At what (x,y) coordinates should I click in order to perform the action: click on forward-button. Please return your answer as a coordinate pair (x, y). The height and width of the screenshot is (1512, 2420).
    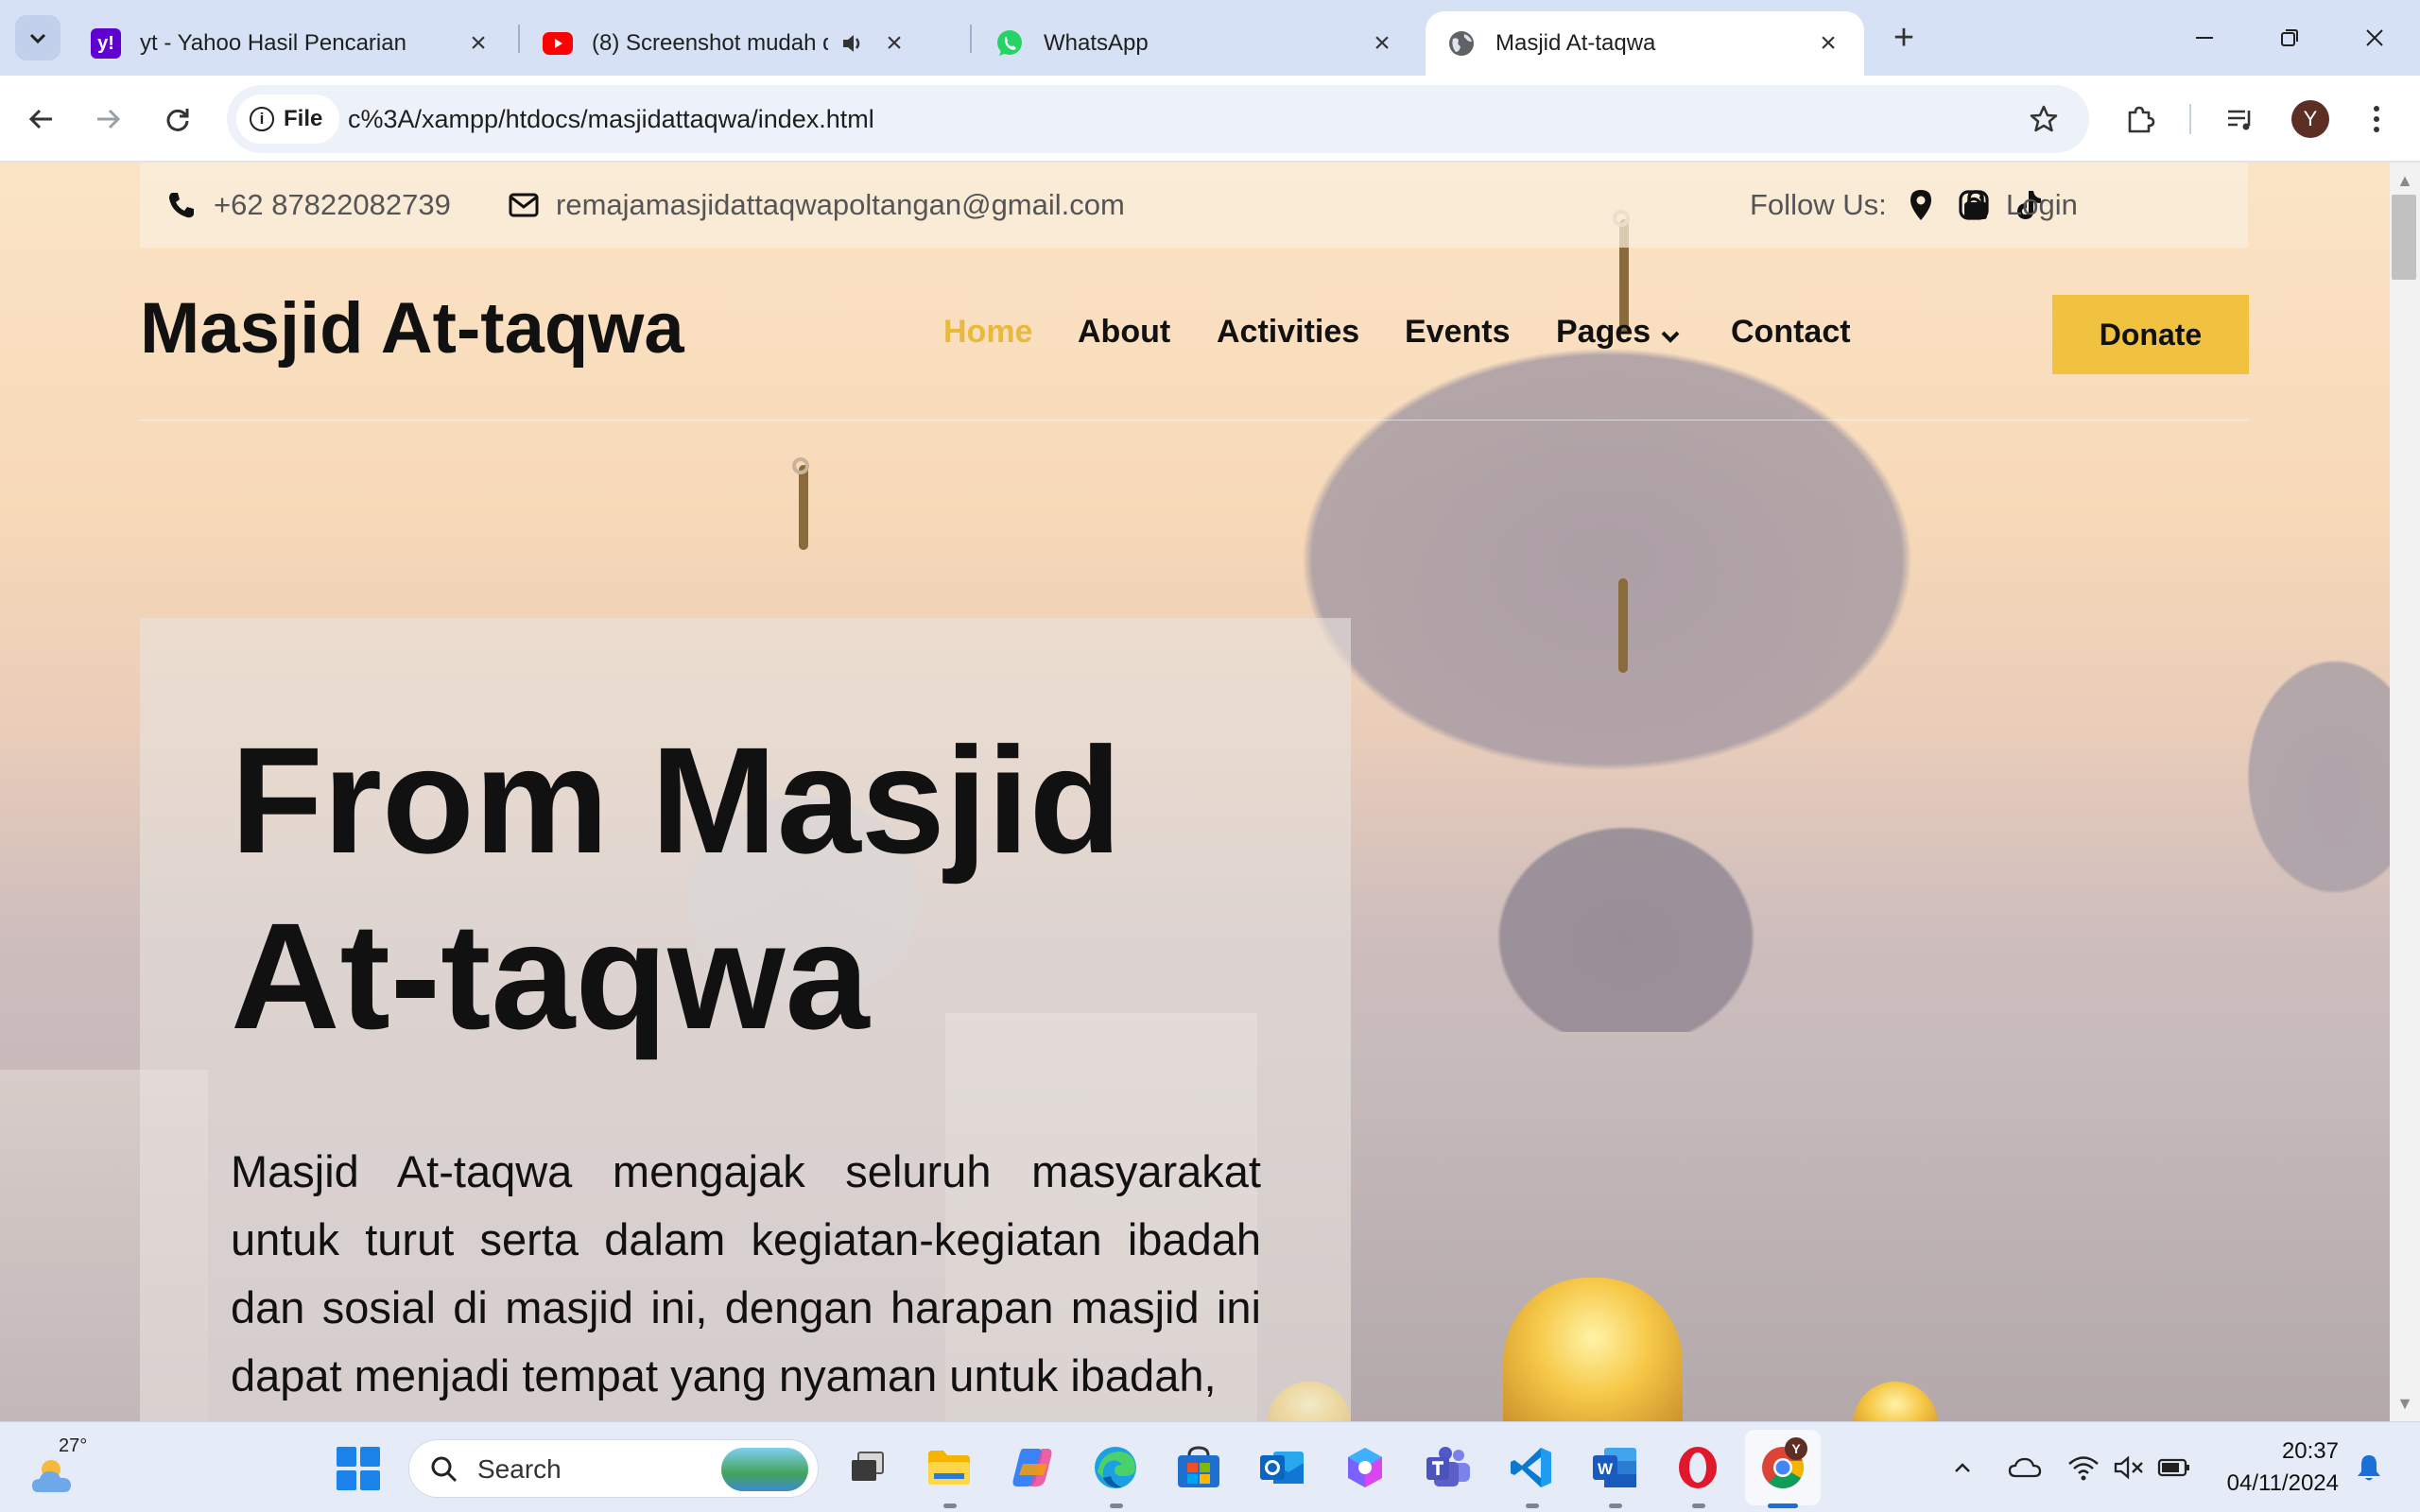
    Looking at the image, I should click on (107, 119).